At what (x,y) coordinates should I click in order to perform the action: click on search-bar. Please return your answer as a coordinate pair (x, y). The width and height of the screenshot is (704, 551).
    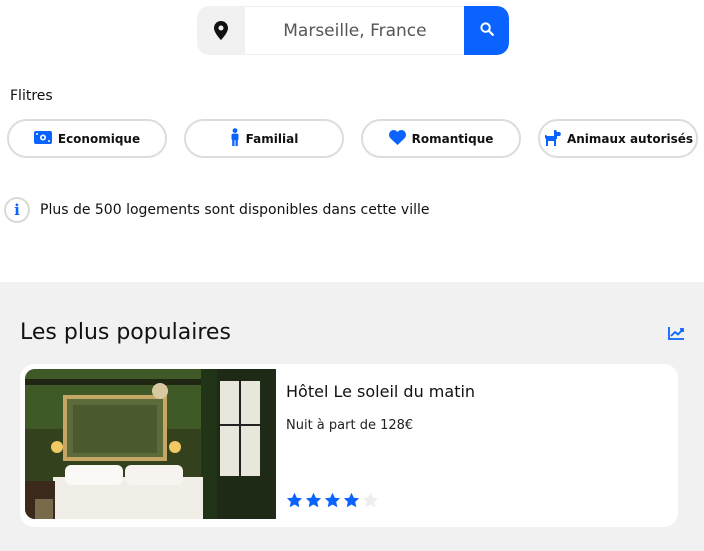
    Looking at the image, I should click on (353, 30).